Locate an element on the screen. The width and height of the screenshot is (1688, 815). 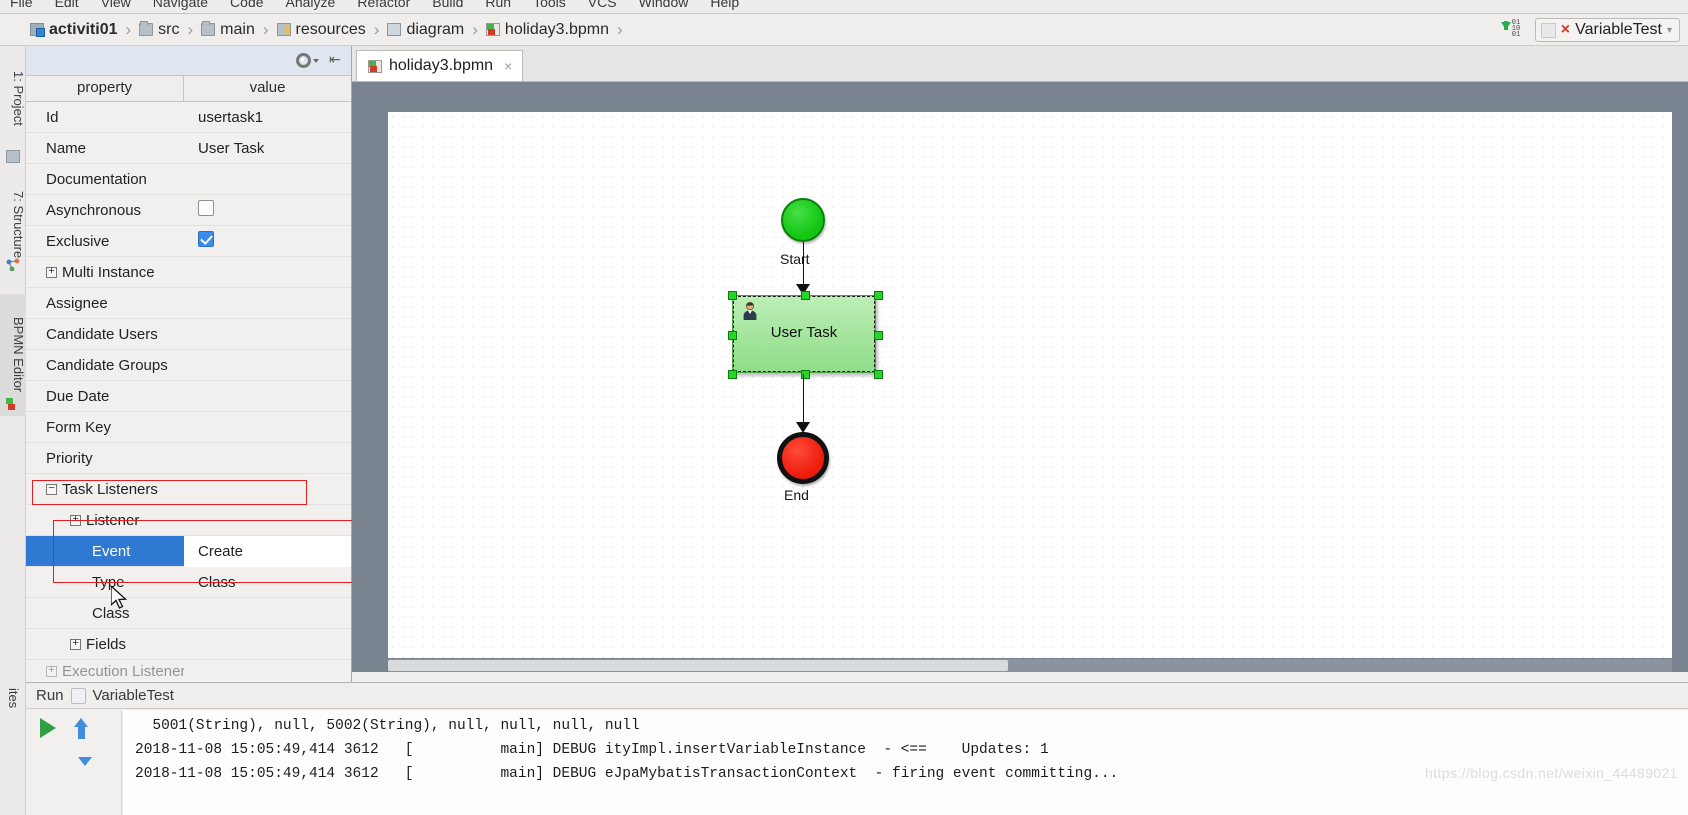
editor-tab-holiday3-bpmn: holiday3.bpmn × is located at coordinates (440, 65).